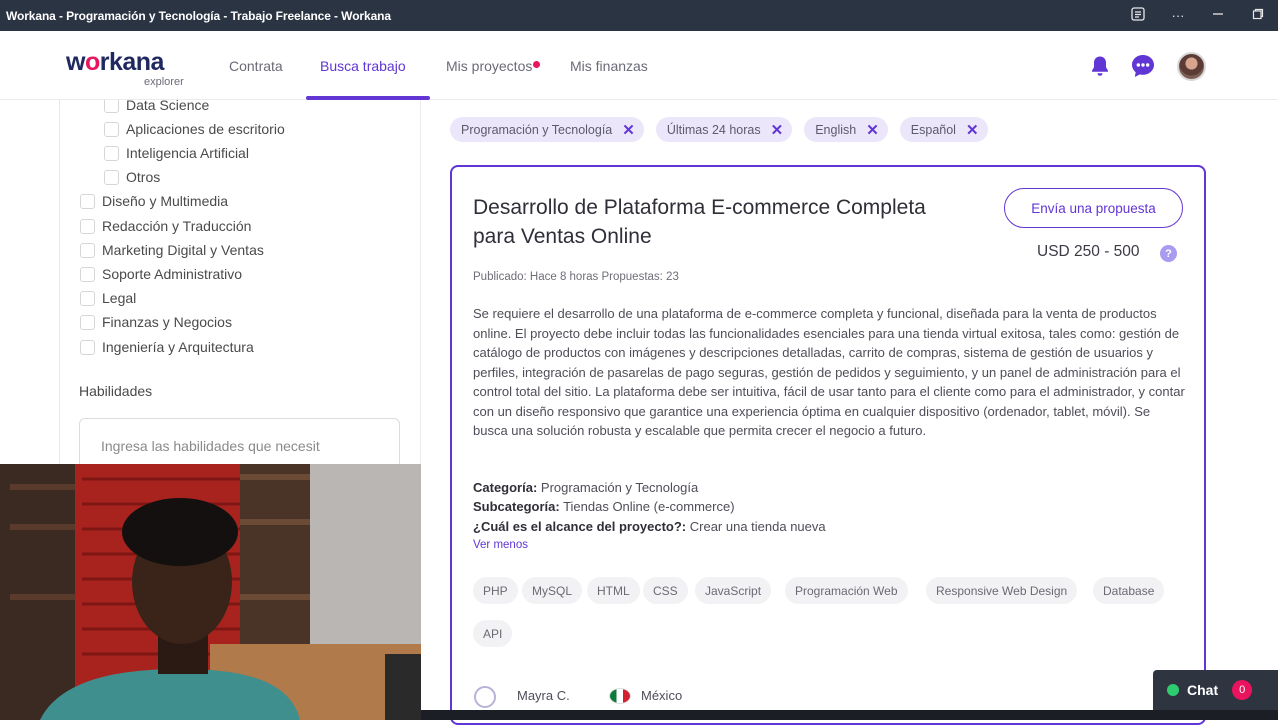 The width and height of the screenshot is (1278, 725). I want to click on checkbox-label: Redacción y Traducción, so click(177, 226).